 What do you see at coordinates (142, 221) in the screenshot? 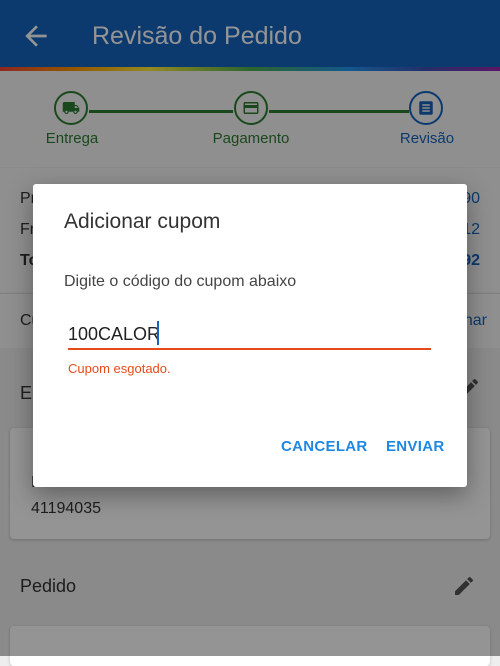
I see `dialog-title: Adicionar cupom` at bounding box center [142, 221].